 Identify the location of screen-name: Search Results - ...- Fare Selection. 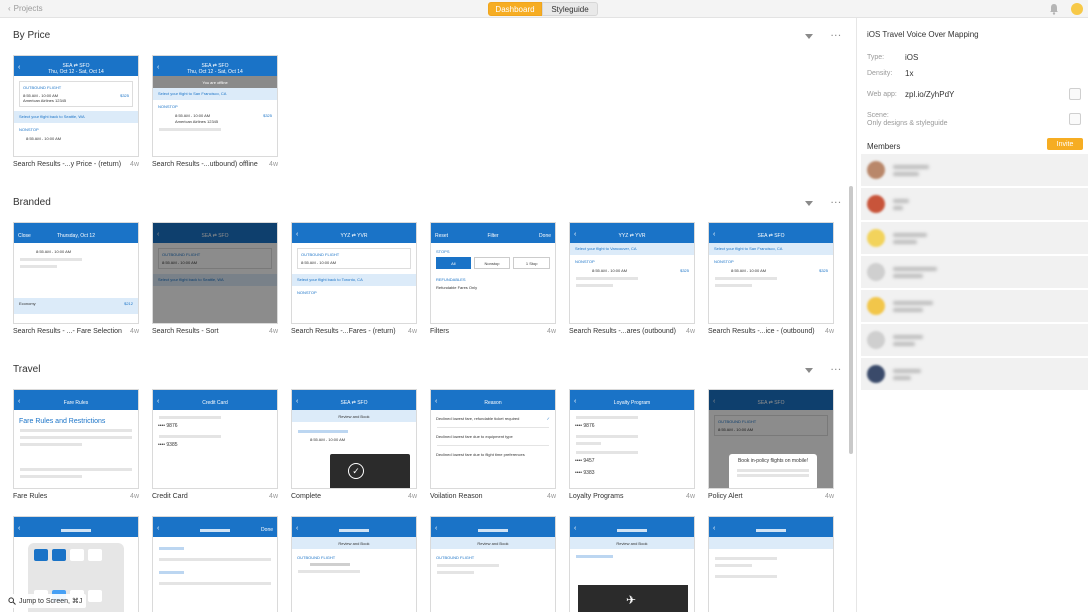
(67, 331).